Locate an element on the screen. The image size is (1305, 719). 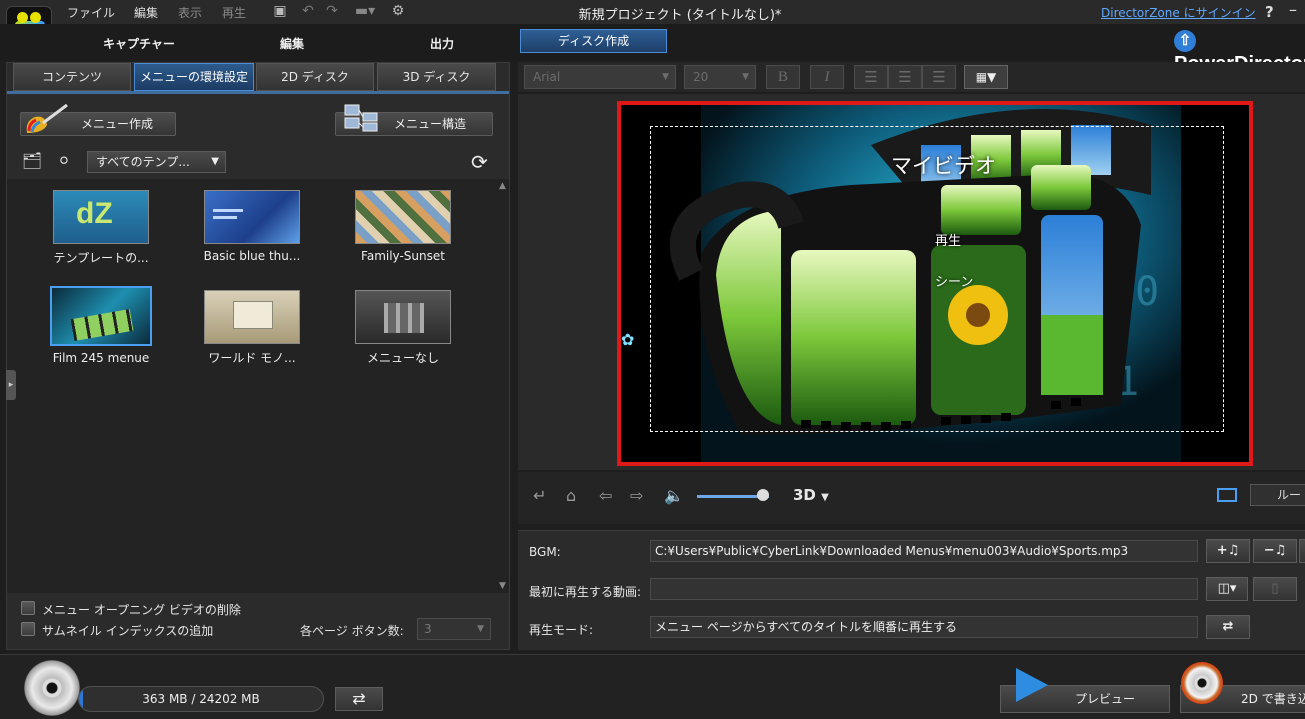
play-icon is located at coordinates (1032, 685).